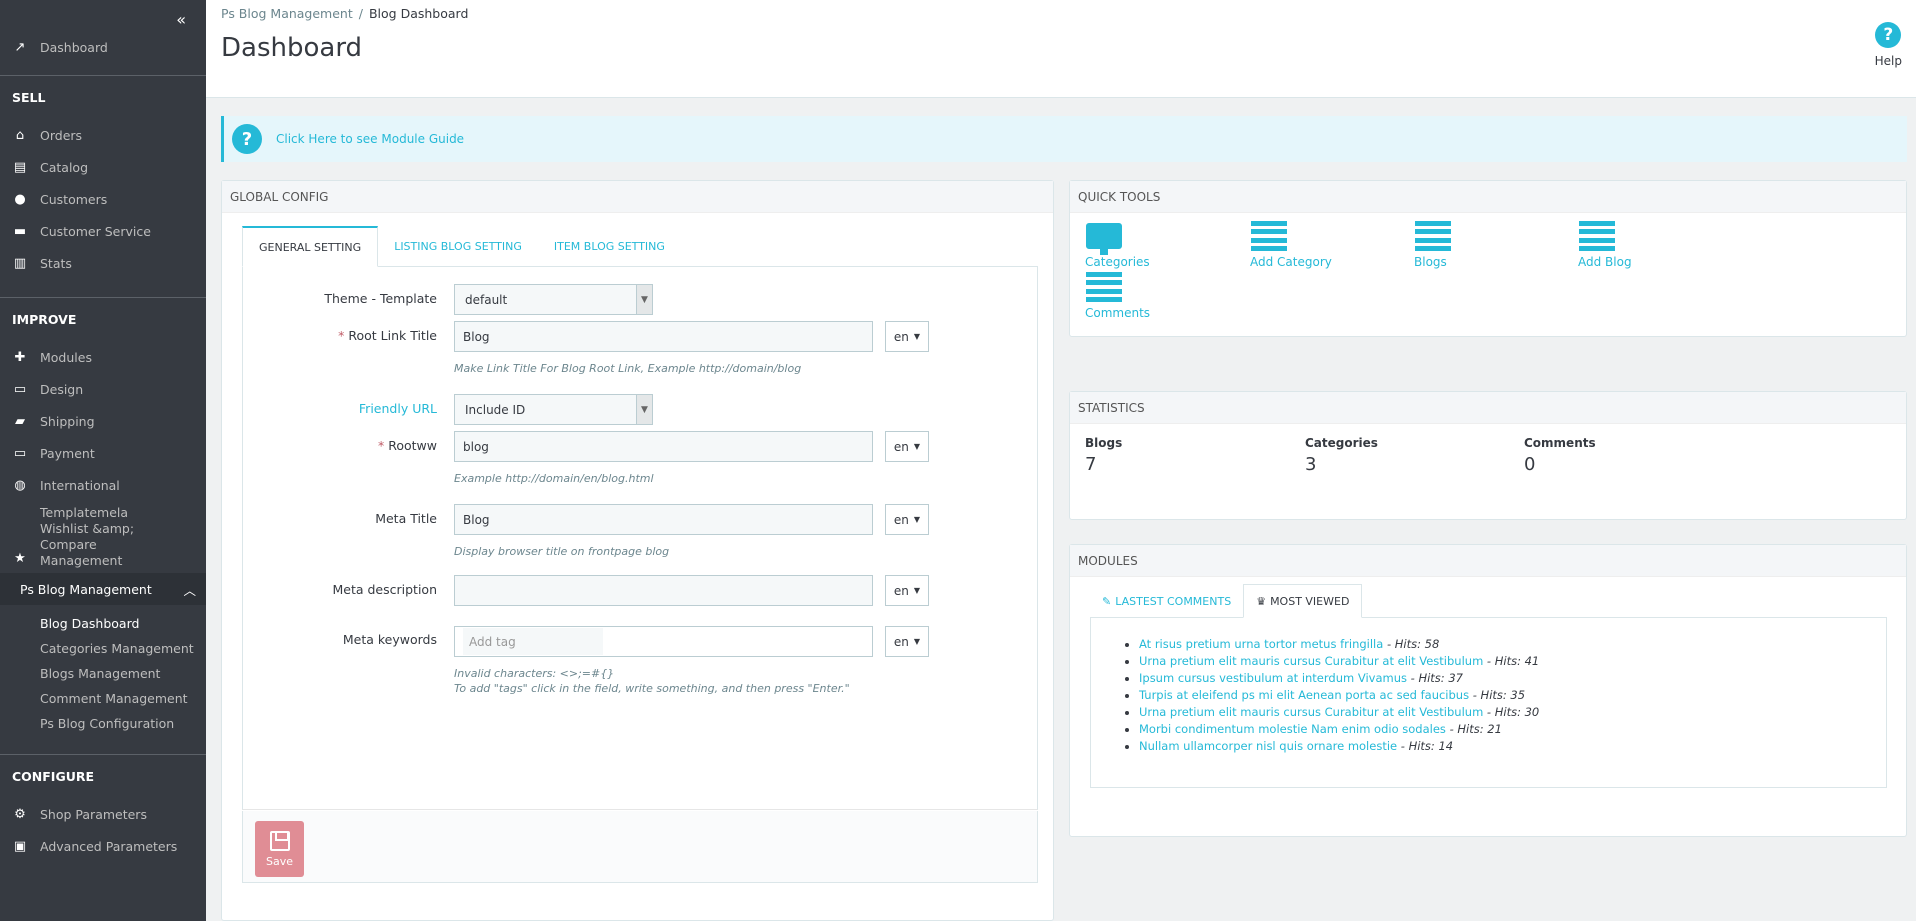 This screenshot has height=921, width=1916. Describe the element at coordinates (663, 641) in the screenshot. I see `meta-keywords-tag-input: Add tag` at that location.